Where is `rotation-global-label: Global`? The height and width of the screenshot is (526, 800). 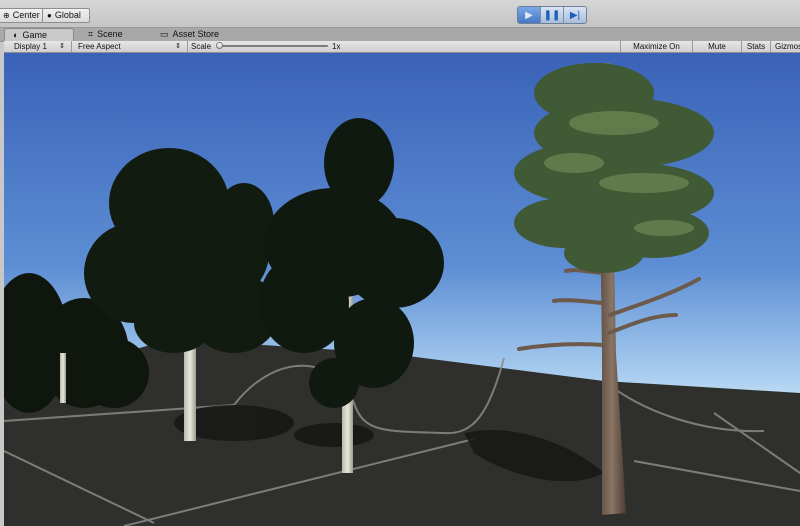
rotation-global-label: Global is located at coordinates (67, 15).